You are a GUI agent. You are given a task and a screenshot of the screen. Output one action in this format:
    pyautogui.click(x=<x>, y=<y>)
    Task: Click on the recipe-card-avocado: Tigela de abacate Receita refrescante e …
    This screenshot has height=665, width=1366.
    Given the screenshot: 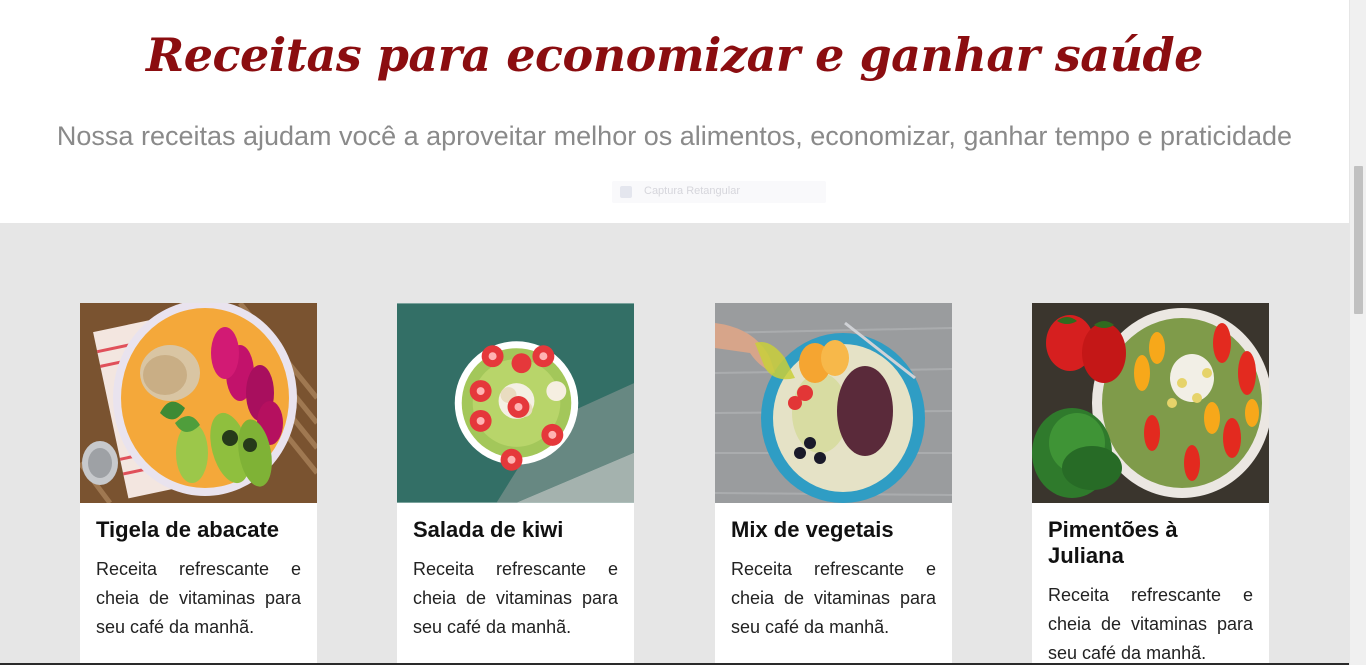 What is the action you would take?
    pyautogui.click(x=198, y=484)
    